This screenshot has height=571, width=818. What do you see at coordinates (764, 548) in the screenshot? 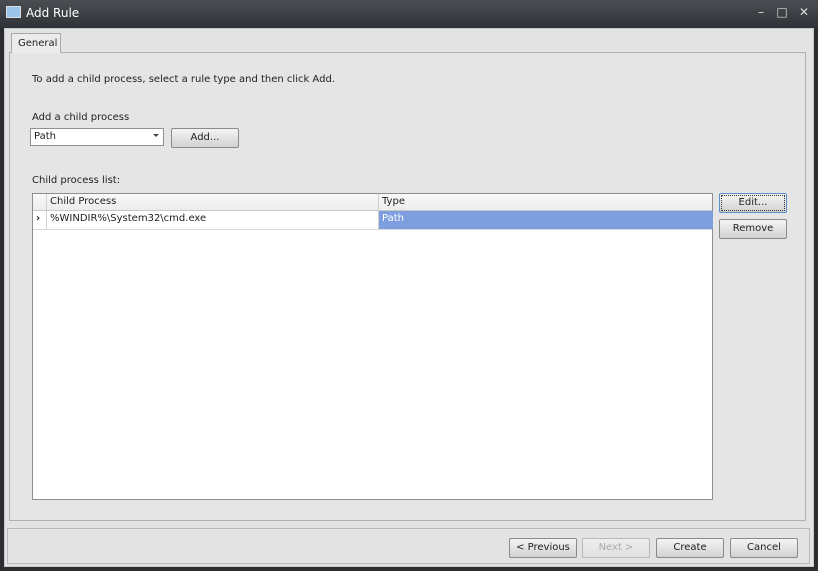
I see `cancel-button: Cancel` at bounding box center [764, 548].